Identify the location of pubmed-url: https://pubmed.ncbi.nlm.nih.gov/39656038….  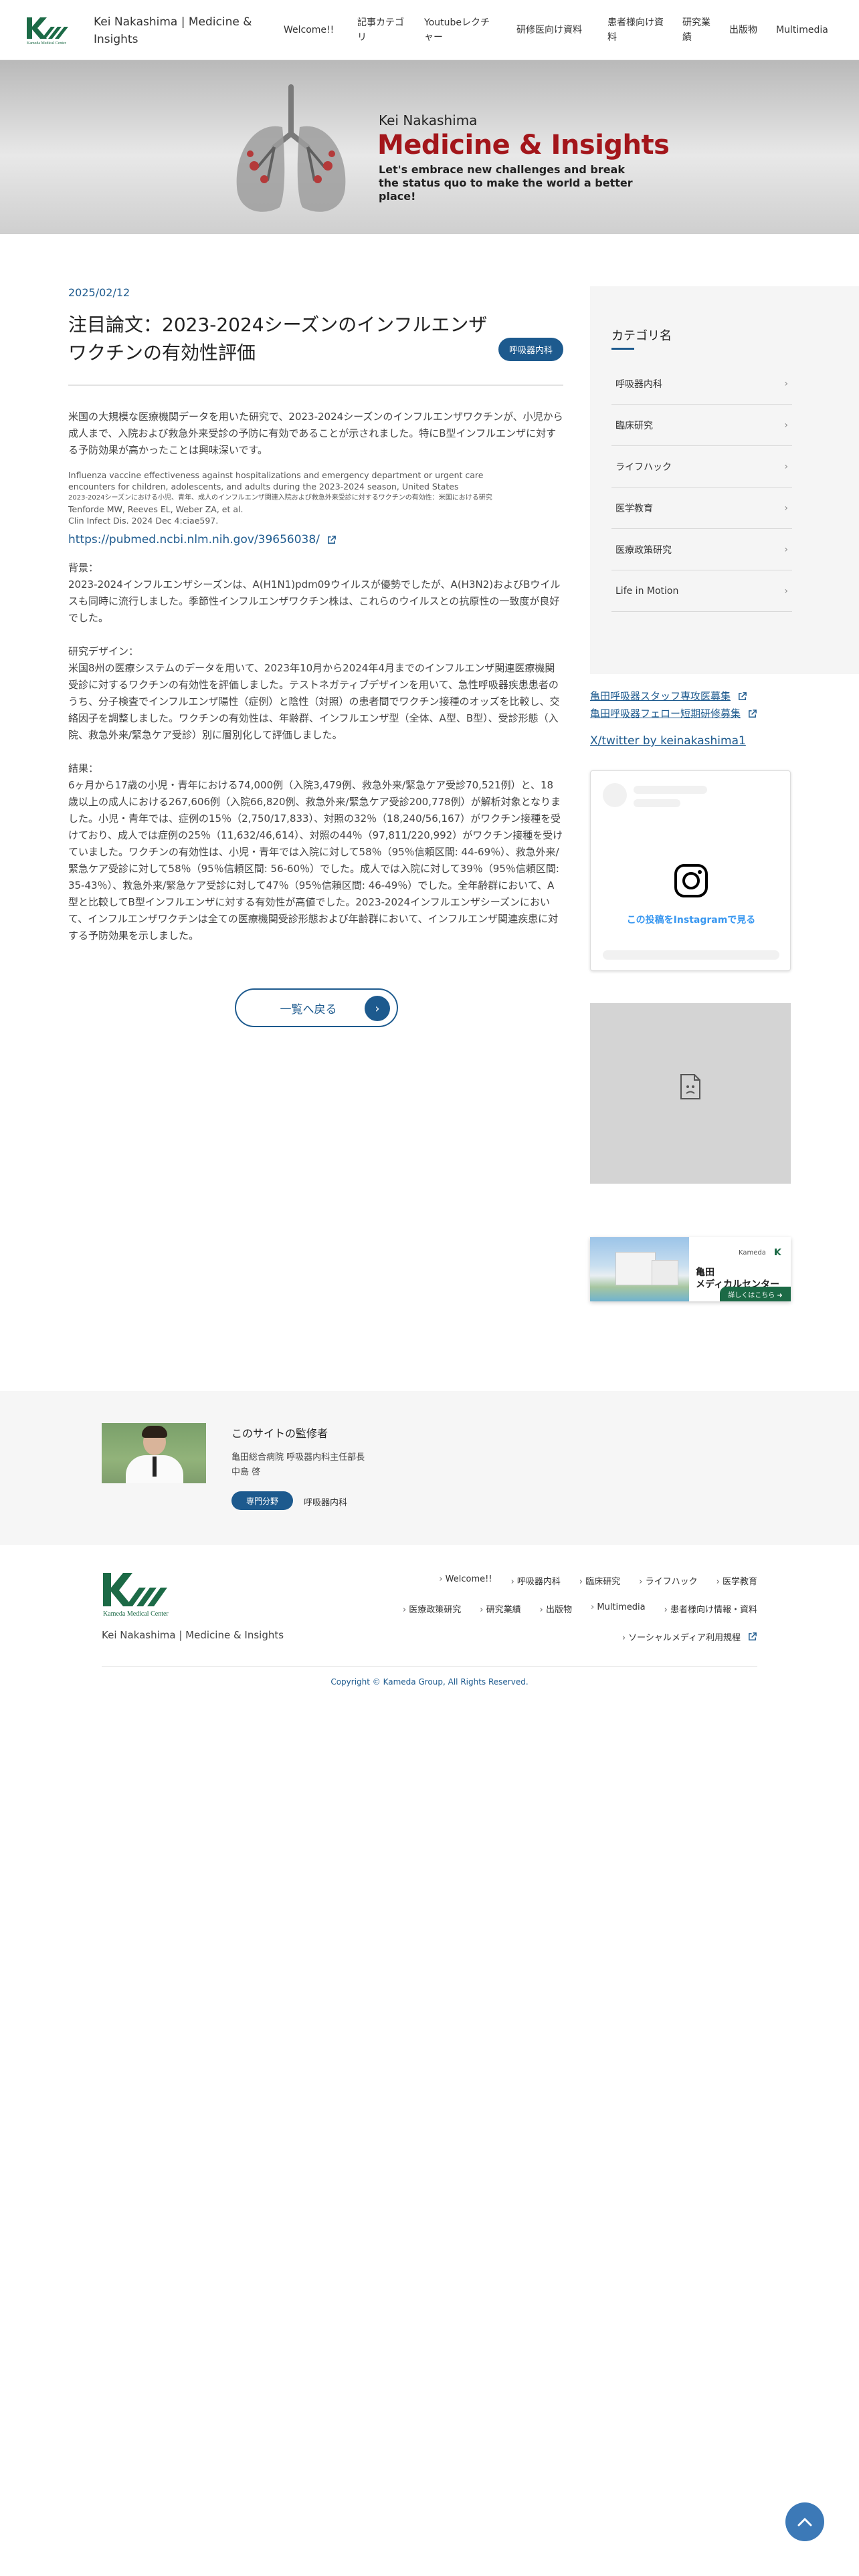
(194, 539).